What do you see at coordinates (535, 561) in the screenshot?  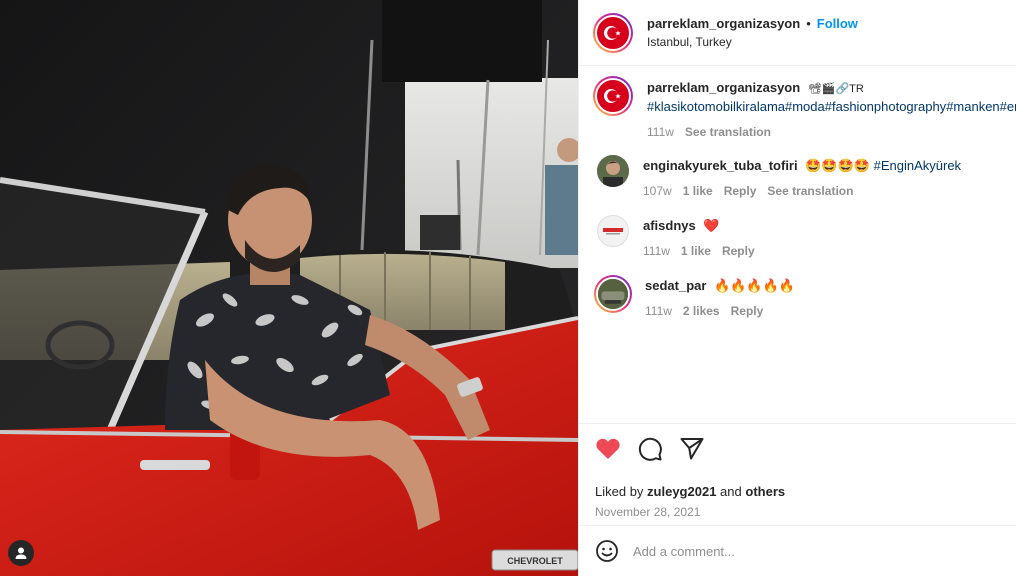 I see `car-badge: CHEVROLET` at bounding box center [535, 561].